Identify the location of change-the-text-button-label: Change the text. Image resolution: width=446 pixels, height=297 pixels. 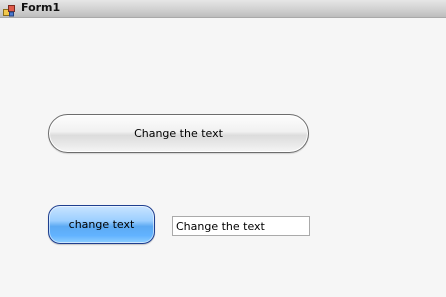
(178, 133).